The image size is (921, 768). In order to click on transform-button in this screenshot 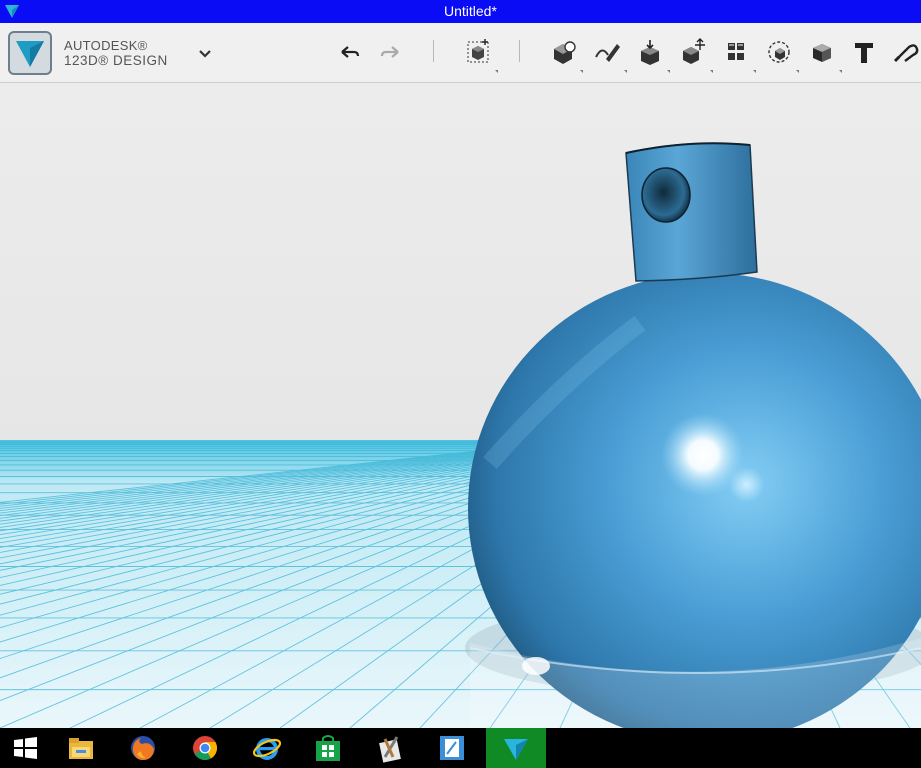, I will do `click(480, 55)`.